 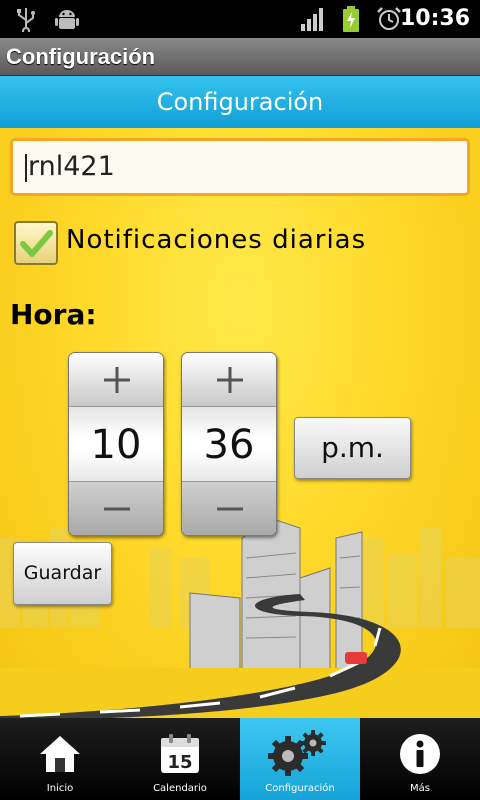 I want to click on tab-configuracion: Configuración, so click(x=300, y=759).